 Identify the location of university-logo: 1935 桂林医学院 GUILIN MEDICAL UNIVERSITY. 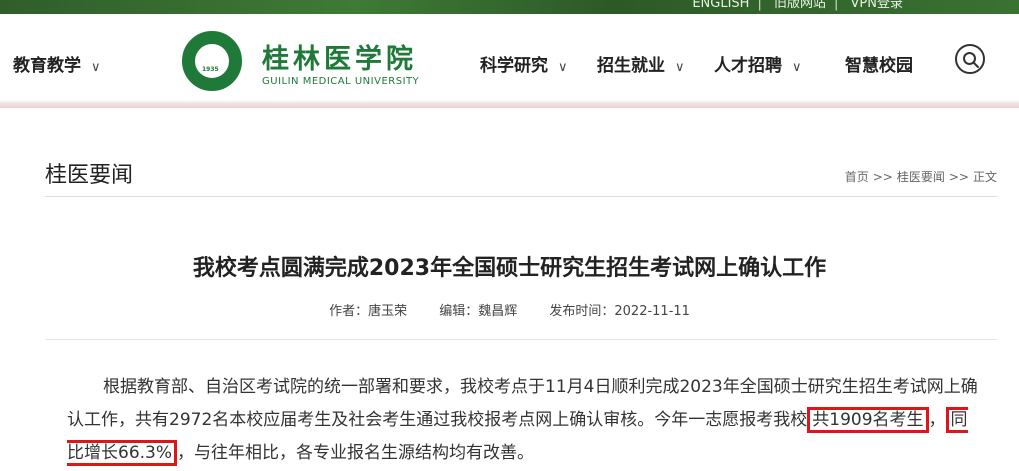
(302, 62).